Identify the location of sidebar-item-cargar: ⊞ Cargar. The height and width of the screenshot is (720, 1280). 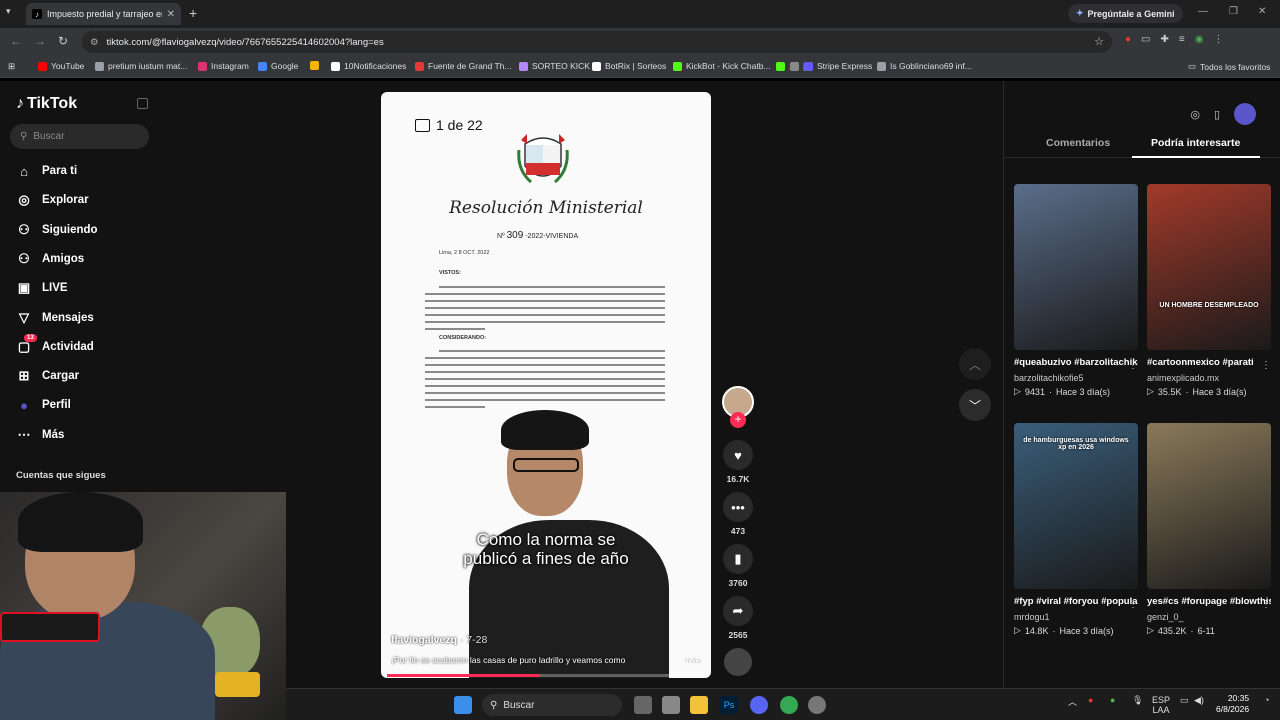
(48, 376).